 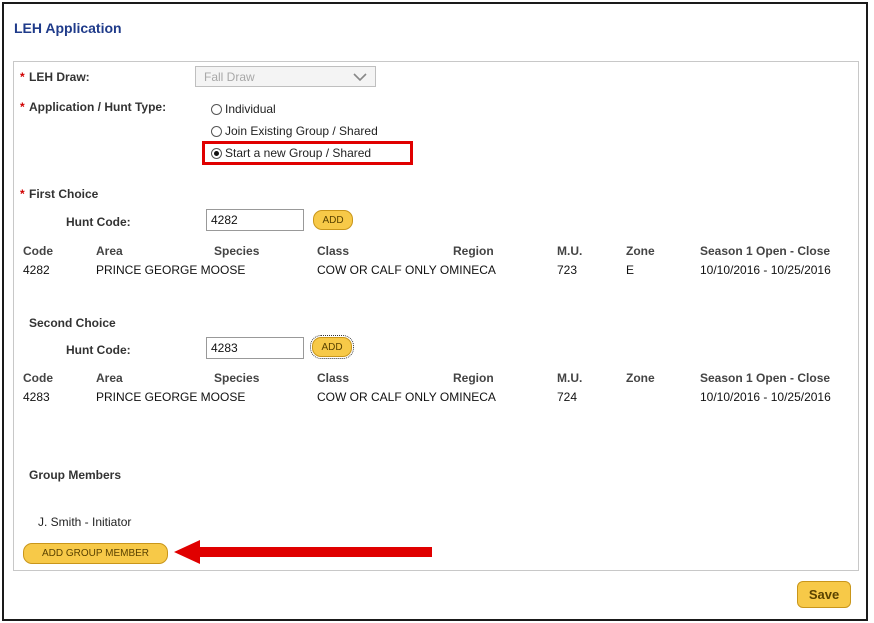 I want to click on draw-label: LEH Draw:, so click(x=59, y=77).